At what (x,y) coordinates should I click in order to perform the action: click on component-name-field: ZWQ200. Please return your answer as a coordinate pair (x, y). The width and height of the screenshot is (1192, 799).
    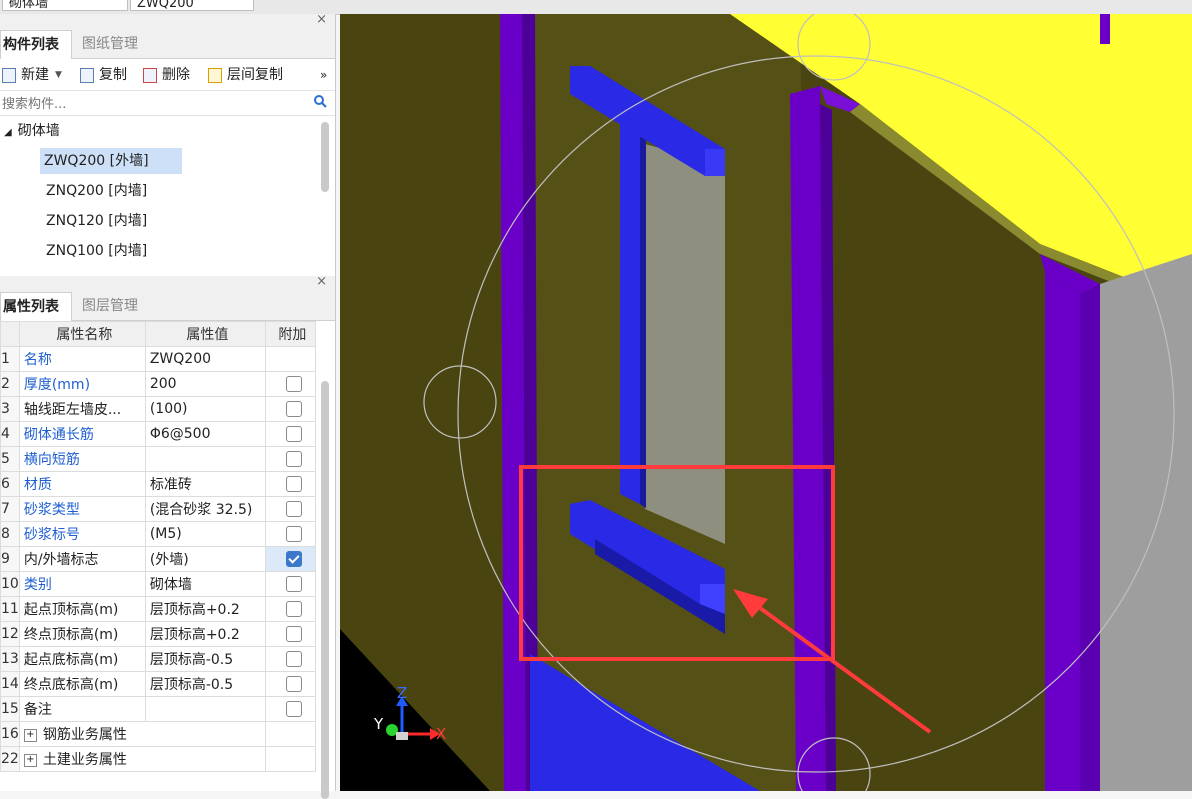
    Looking at the image, I should click on (192, 5).